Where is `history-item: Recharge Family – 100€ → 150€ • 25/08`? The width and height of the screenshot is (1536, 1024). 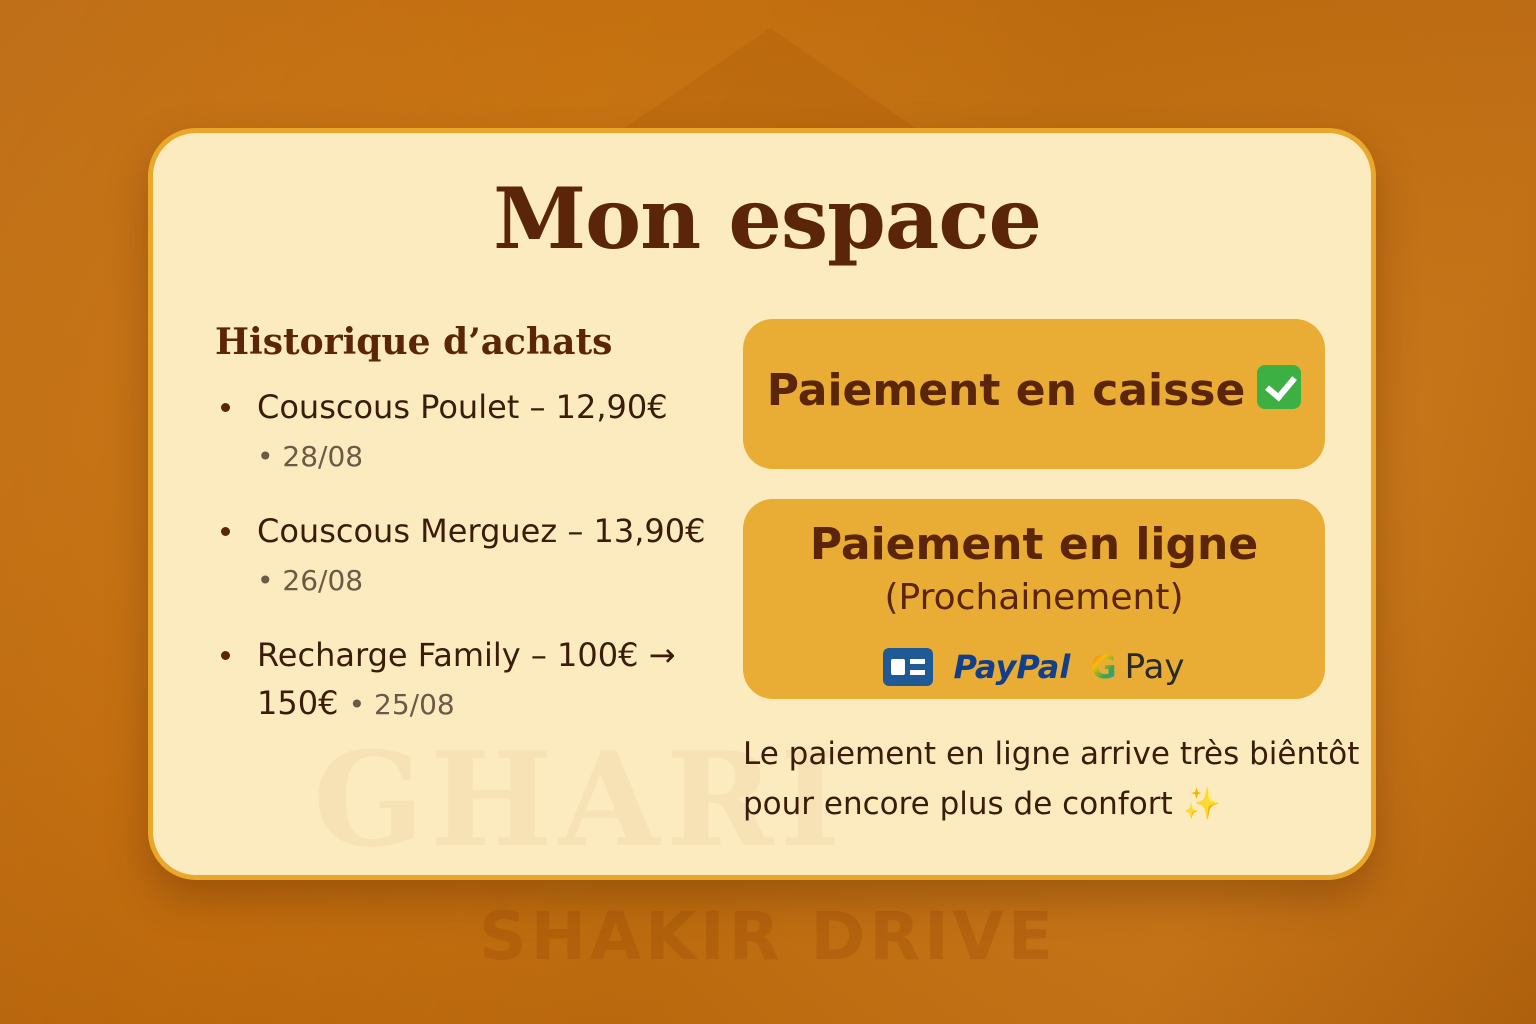 history-item: Recharge Family – 100€ → 150€ • 25/08 is located at coordinates (475, 680).